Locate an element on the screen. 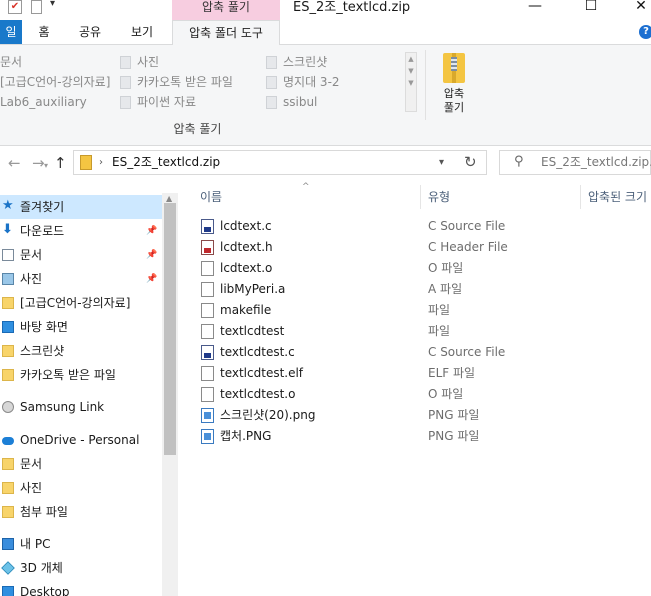 This screenshot has height=596, width=651. extract-all-button: 압축 풀기 is located at coordinates (454, 86).